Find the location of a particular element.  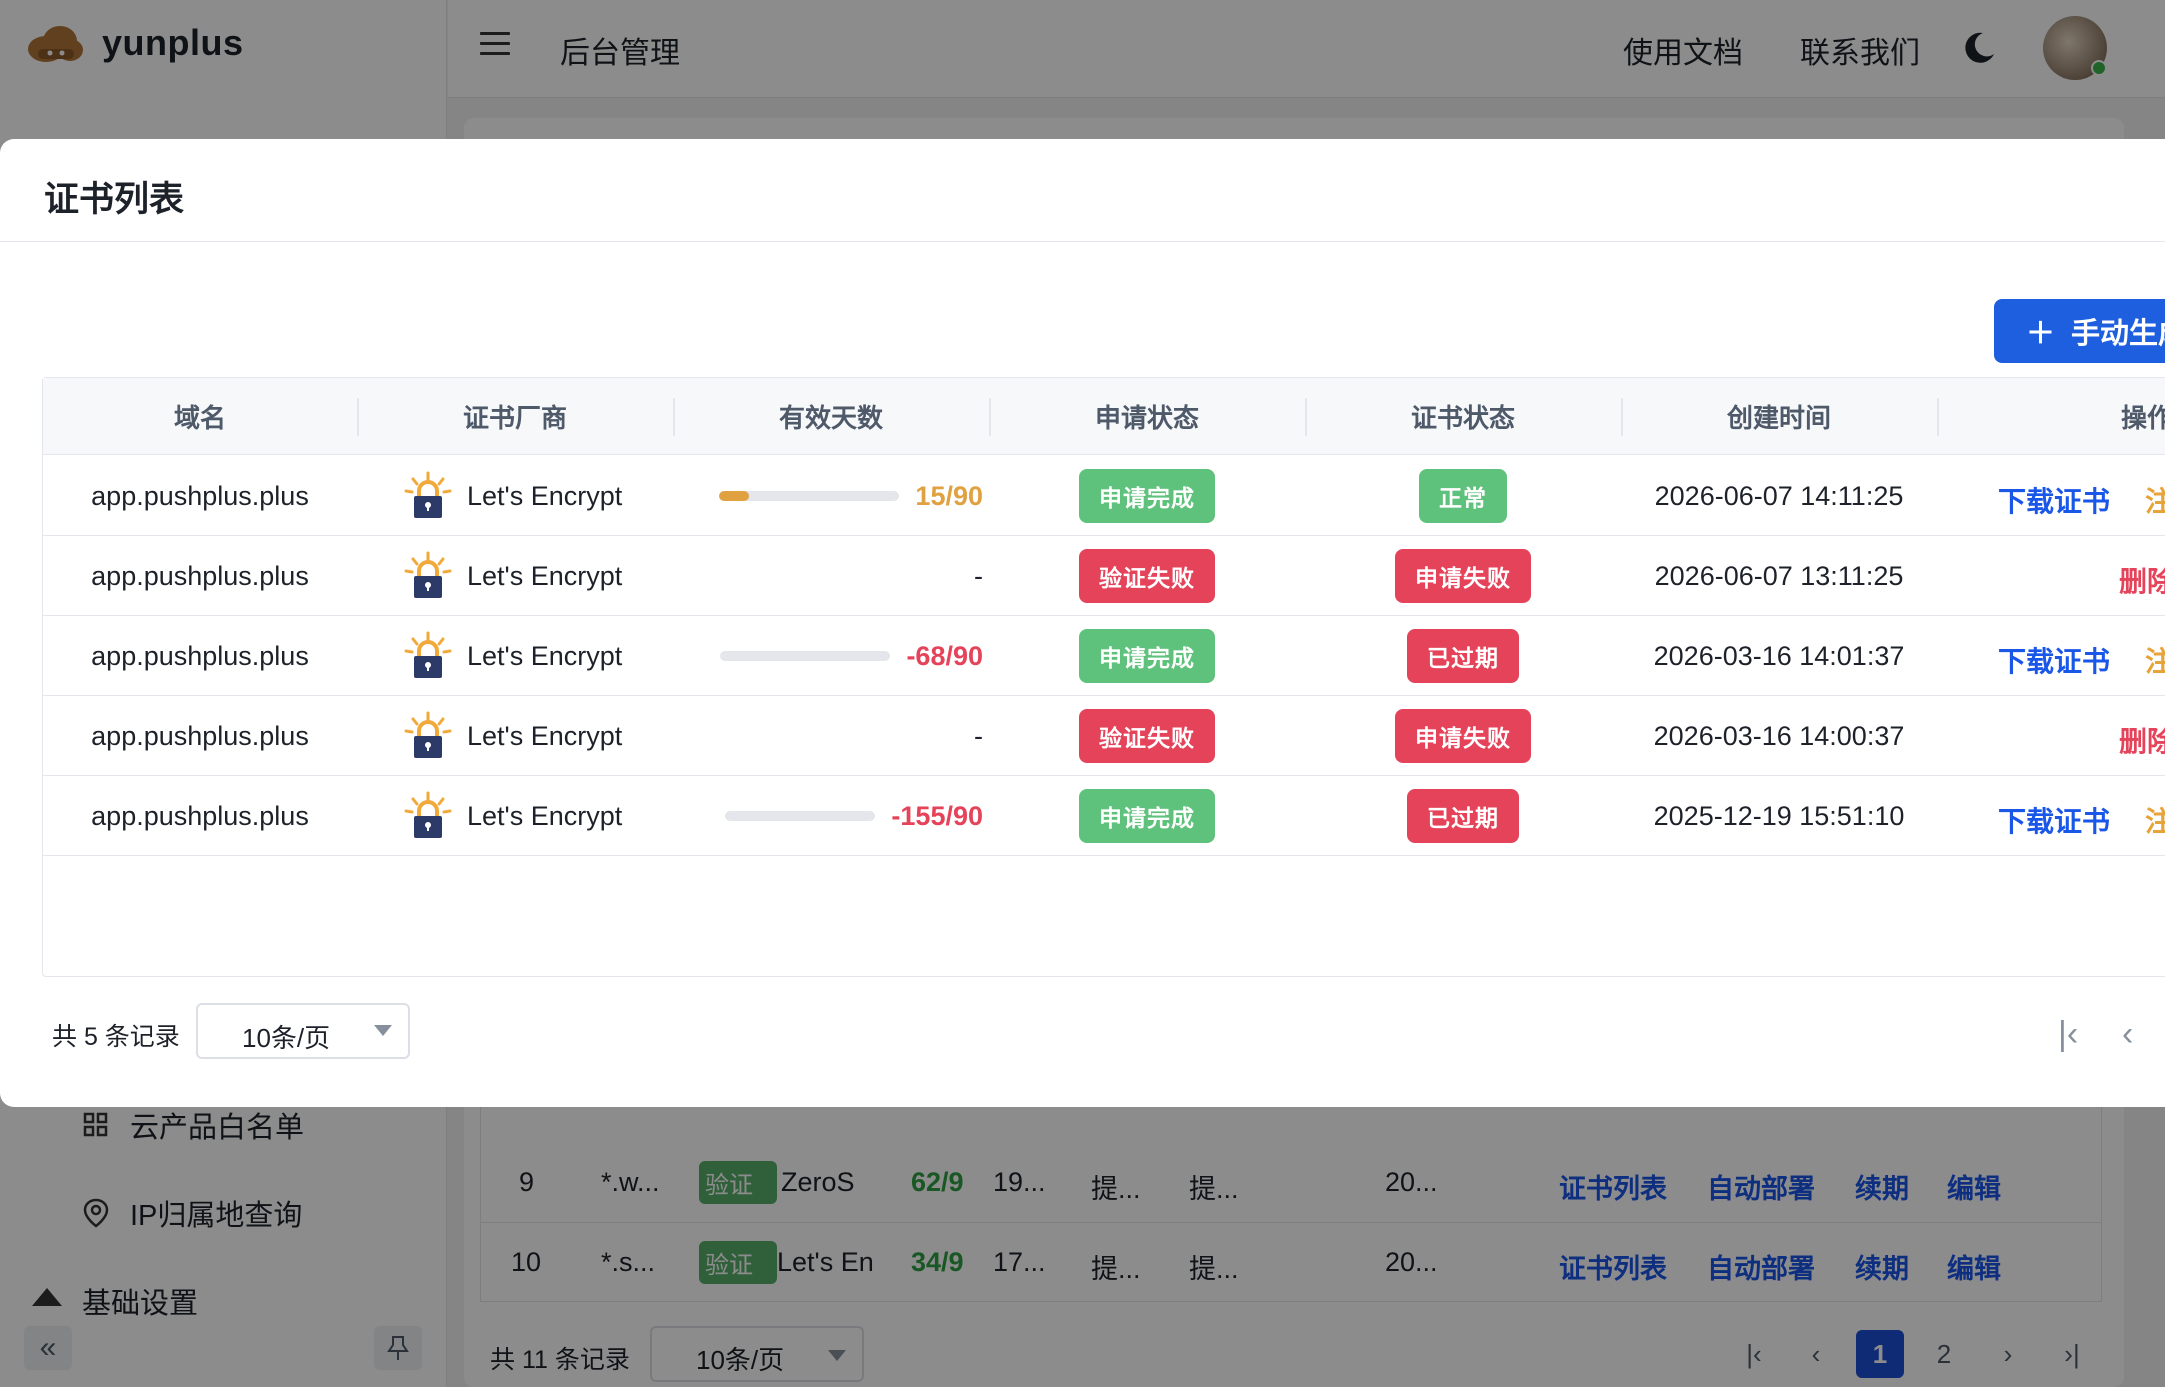

column-header-days: 有效天数 is located at coordinates (830, 418).